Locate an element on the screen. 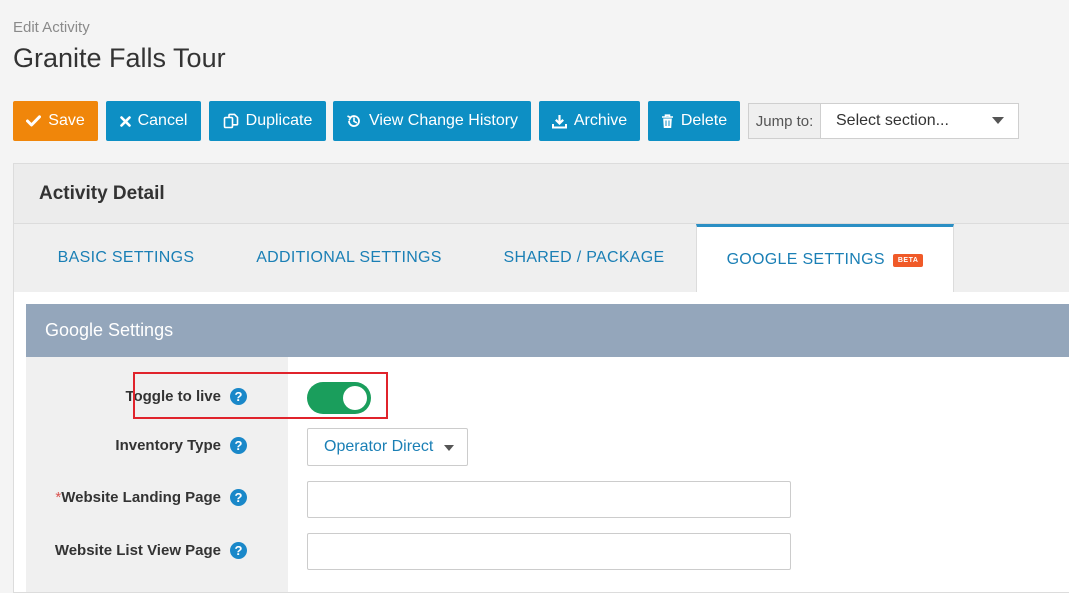 Image resolution: width=1069 pixels, height=593 pixels. trash-icon is located at coordinates (667, 120).